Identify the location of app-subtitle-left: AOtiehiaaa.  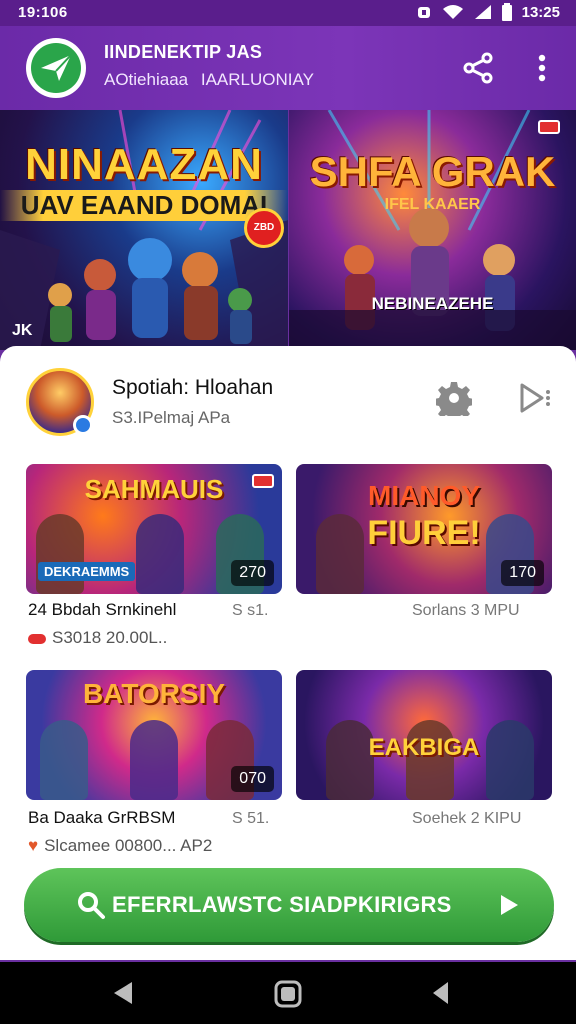
(146, 79).